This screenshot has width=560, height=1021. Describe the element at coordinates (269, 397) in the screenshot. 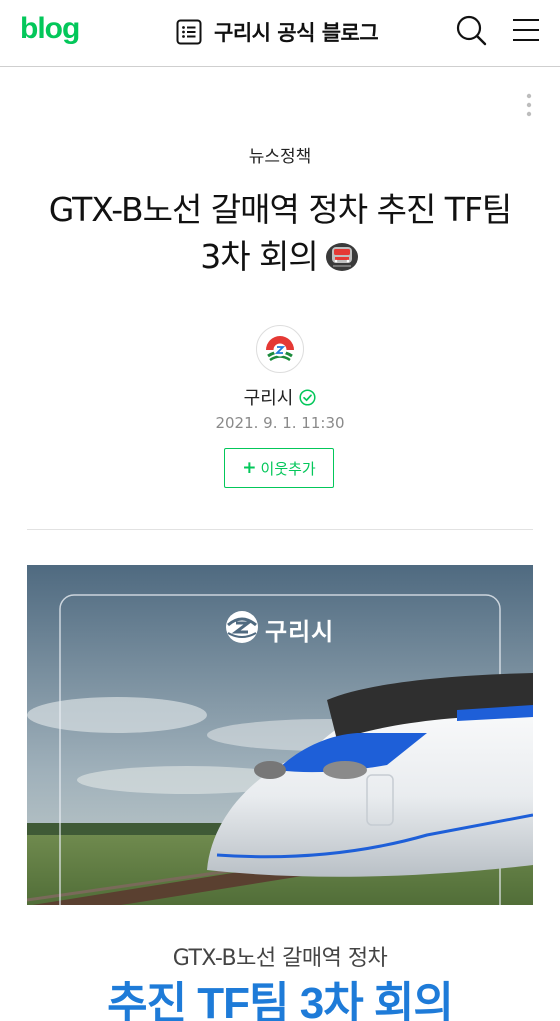

I see `author-name: 구리시` at that location.